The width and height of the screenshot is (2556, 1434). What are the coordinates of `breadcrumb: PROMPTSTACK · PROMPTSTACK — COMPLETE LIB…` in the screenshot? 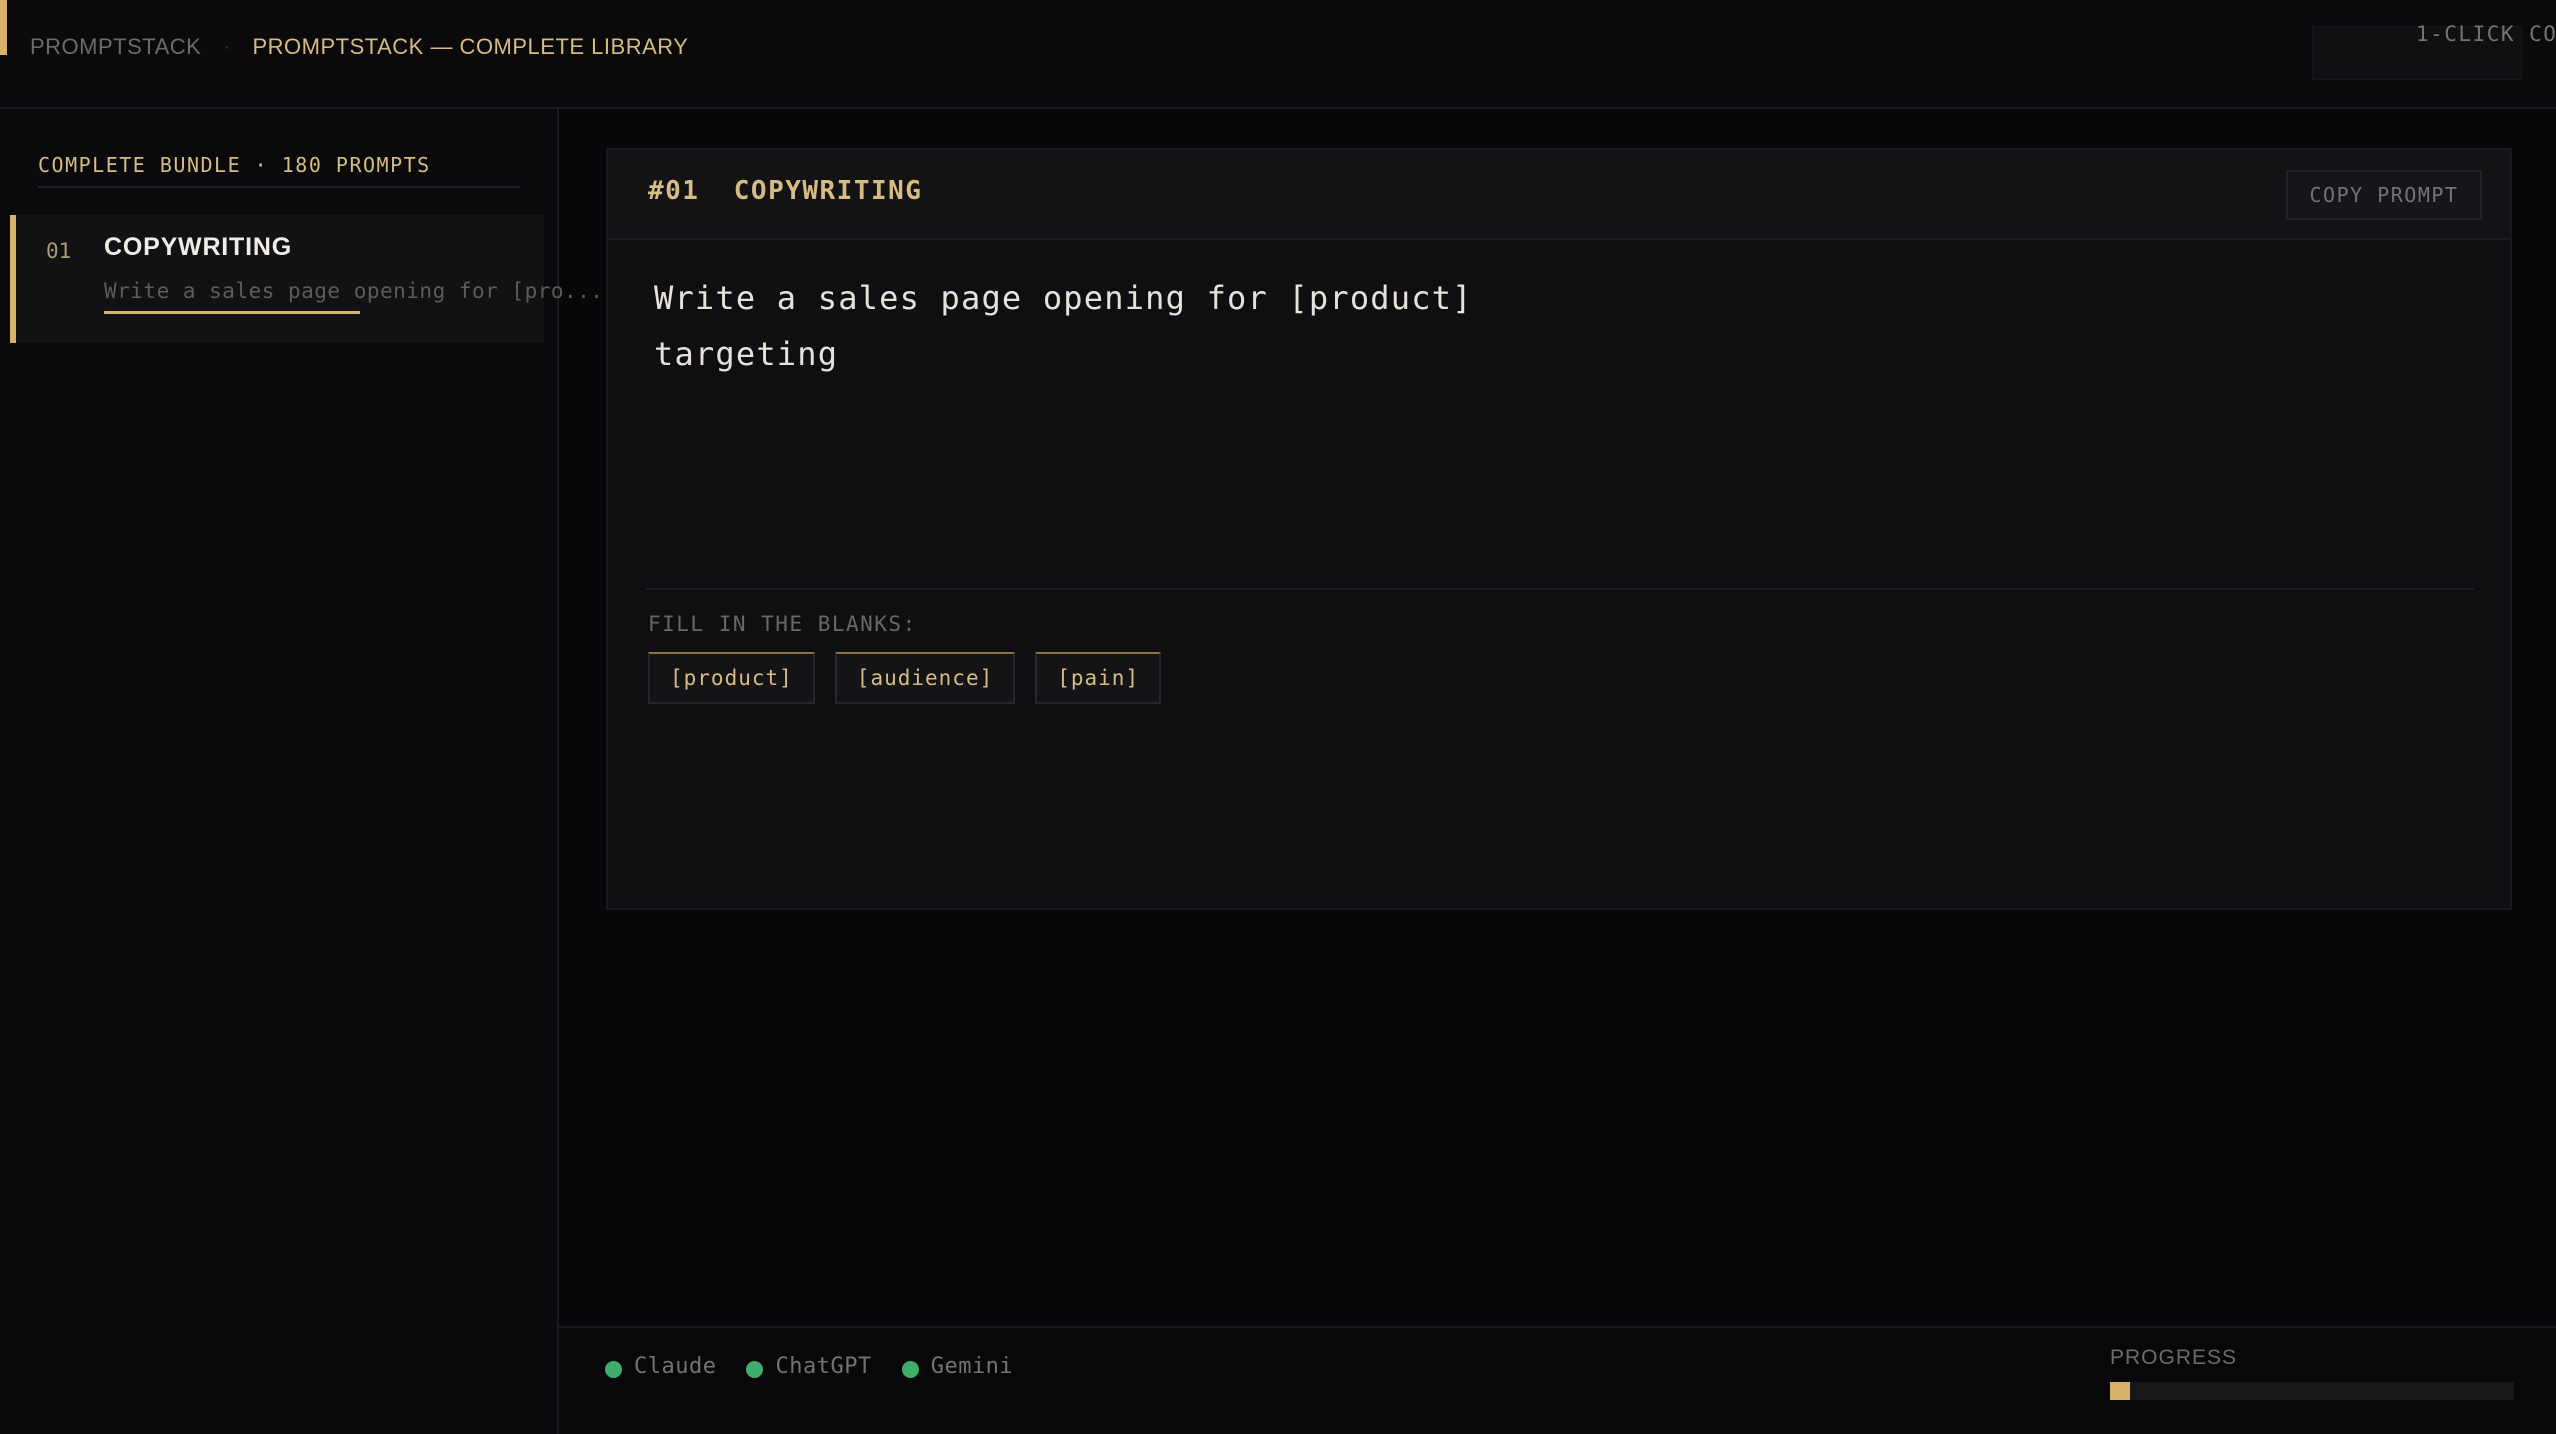 It's located at (359, 47).